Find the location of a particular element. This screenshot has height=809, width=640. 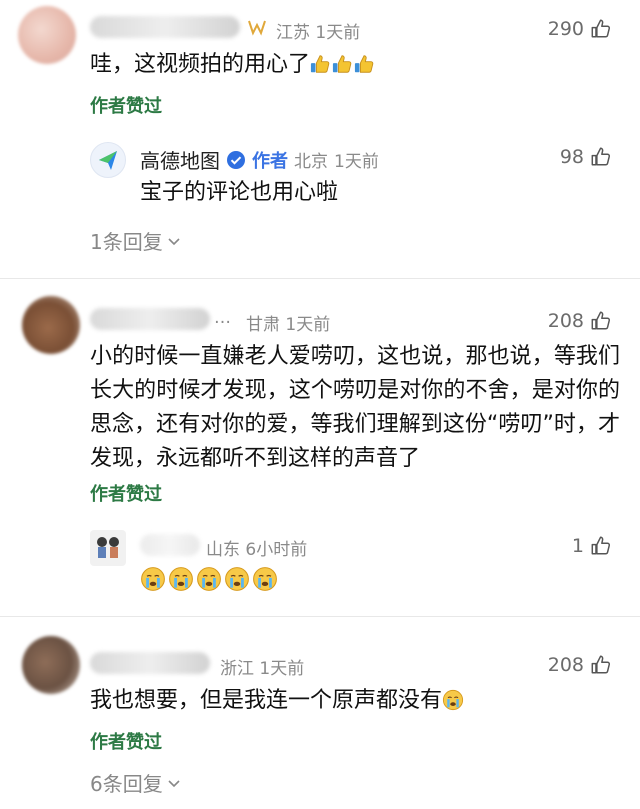

reply-text: 宝子的评论也用心啦 is located at coordinates (239, 192).